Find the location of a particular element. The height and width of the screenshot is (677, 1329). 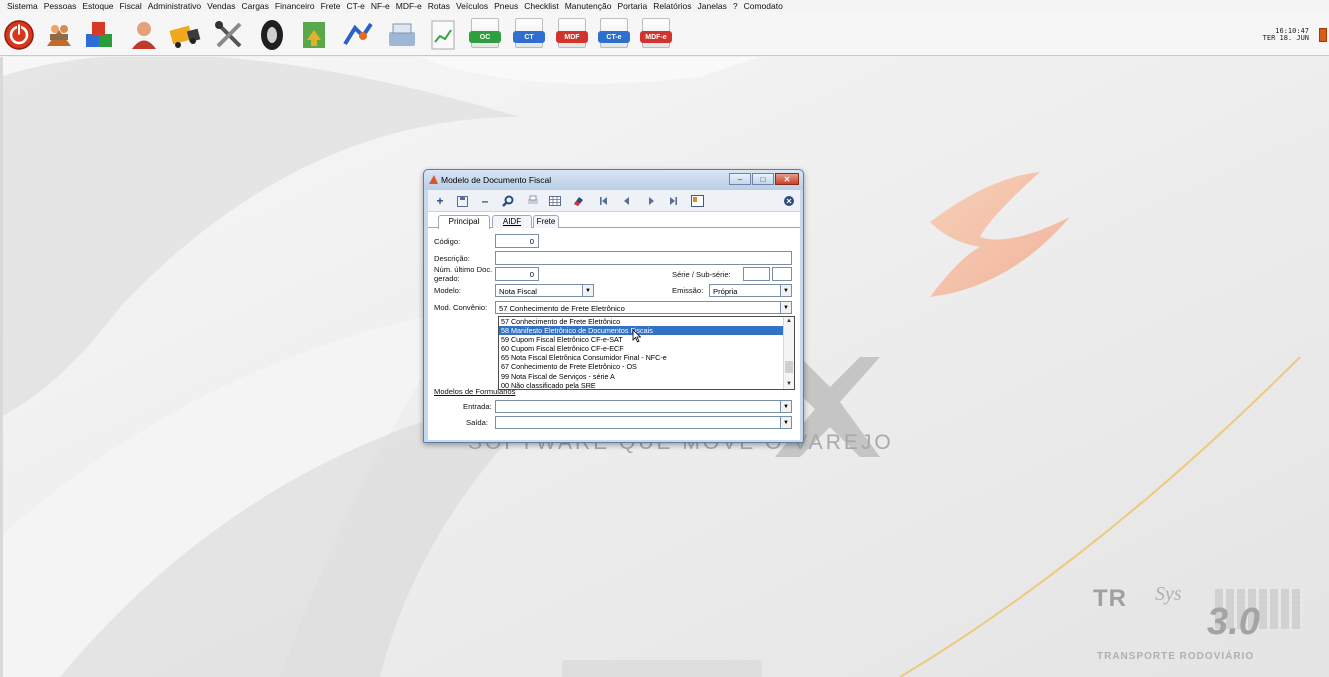

num-ultimo-doc-label-2: gerado: is located at coordinates (447, 278).